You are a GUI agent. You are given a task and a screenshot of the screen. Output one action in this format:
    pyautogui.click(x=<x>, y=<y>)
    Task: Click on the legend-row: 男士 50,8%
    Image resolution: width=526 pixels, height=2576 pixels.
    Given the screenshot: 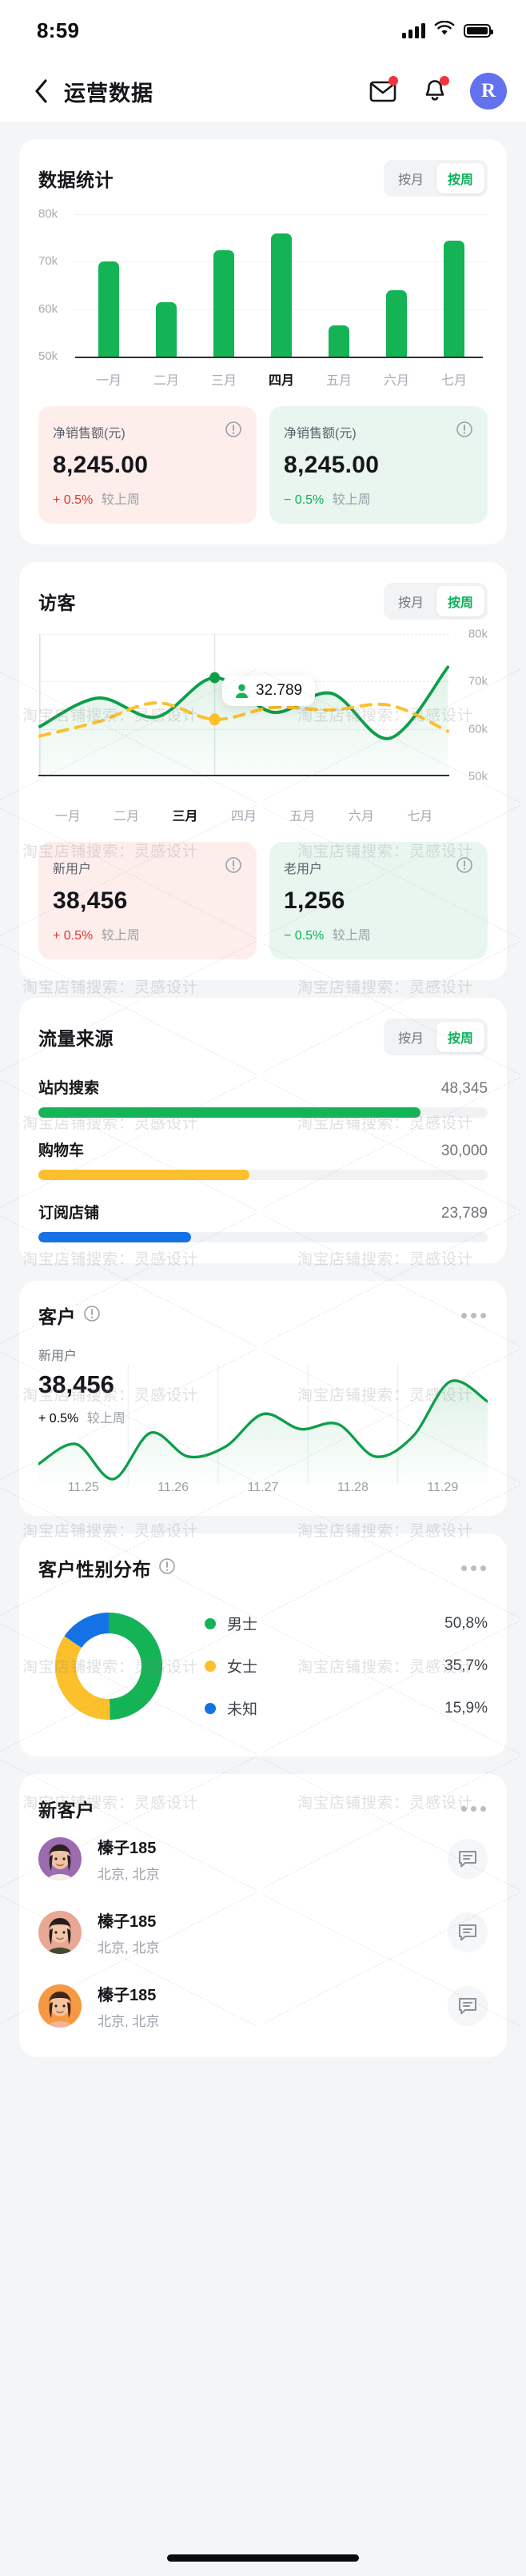 What is the action you would take?
    pyautogui.click(x=346, y=1623)
    